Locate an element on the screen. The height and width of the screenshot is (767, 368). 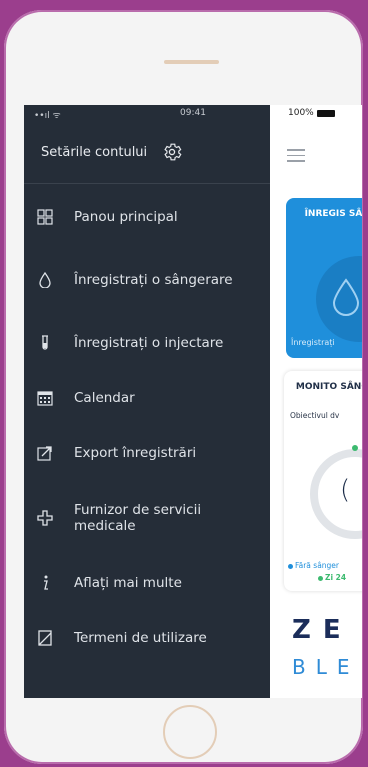
brand-logo-line1: ZE is located at coordinates (322, 630).